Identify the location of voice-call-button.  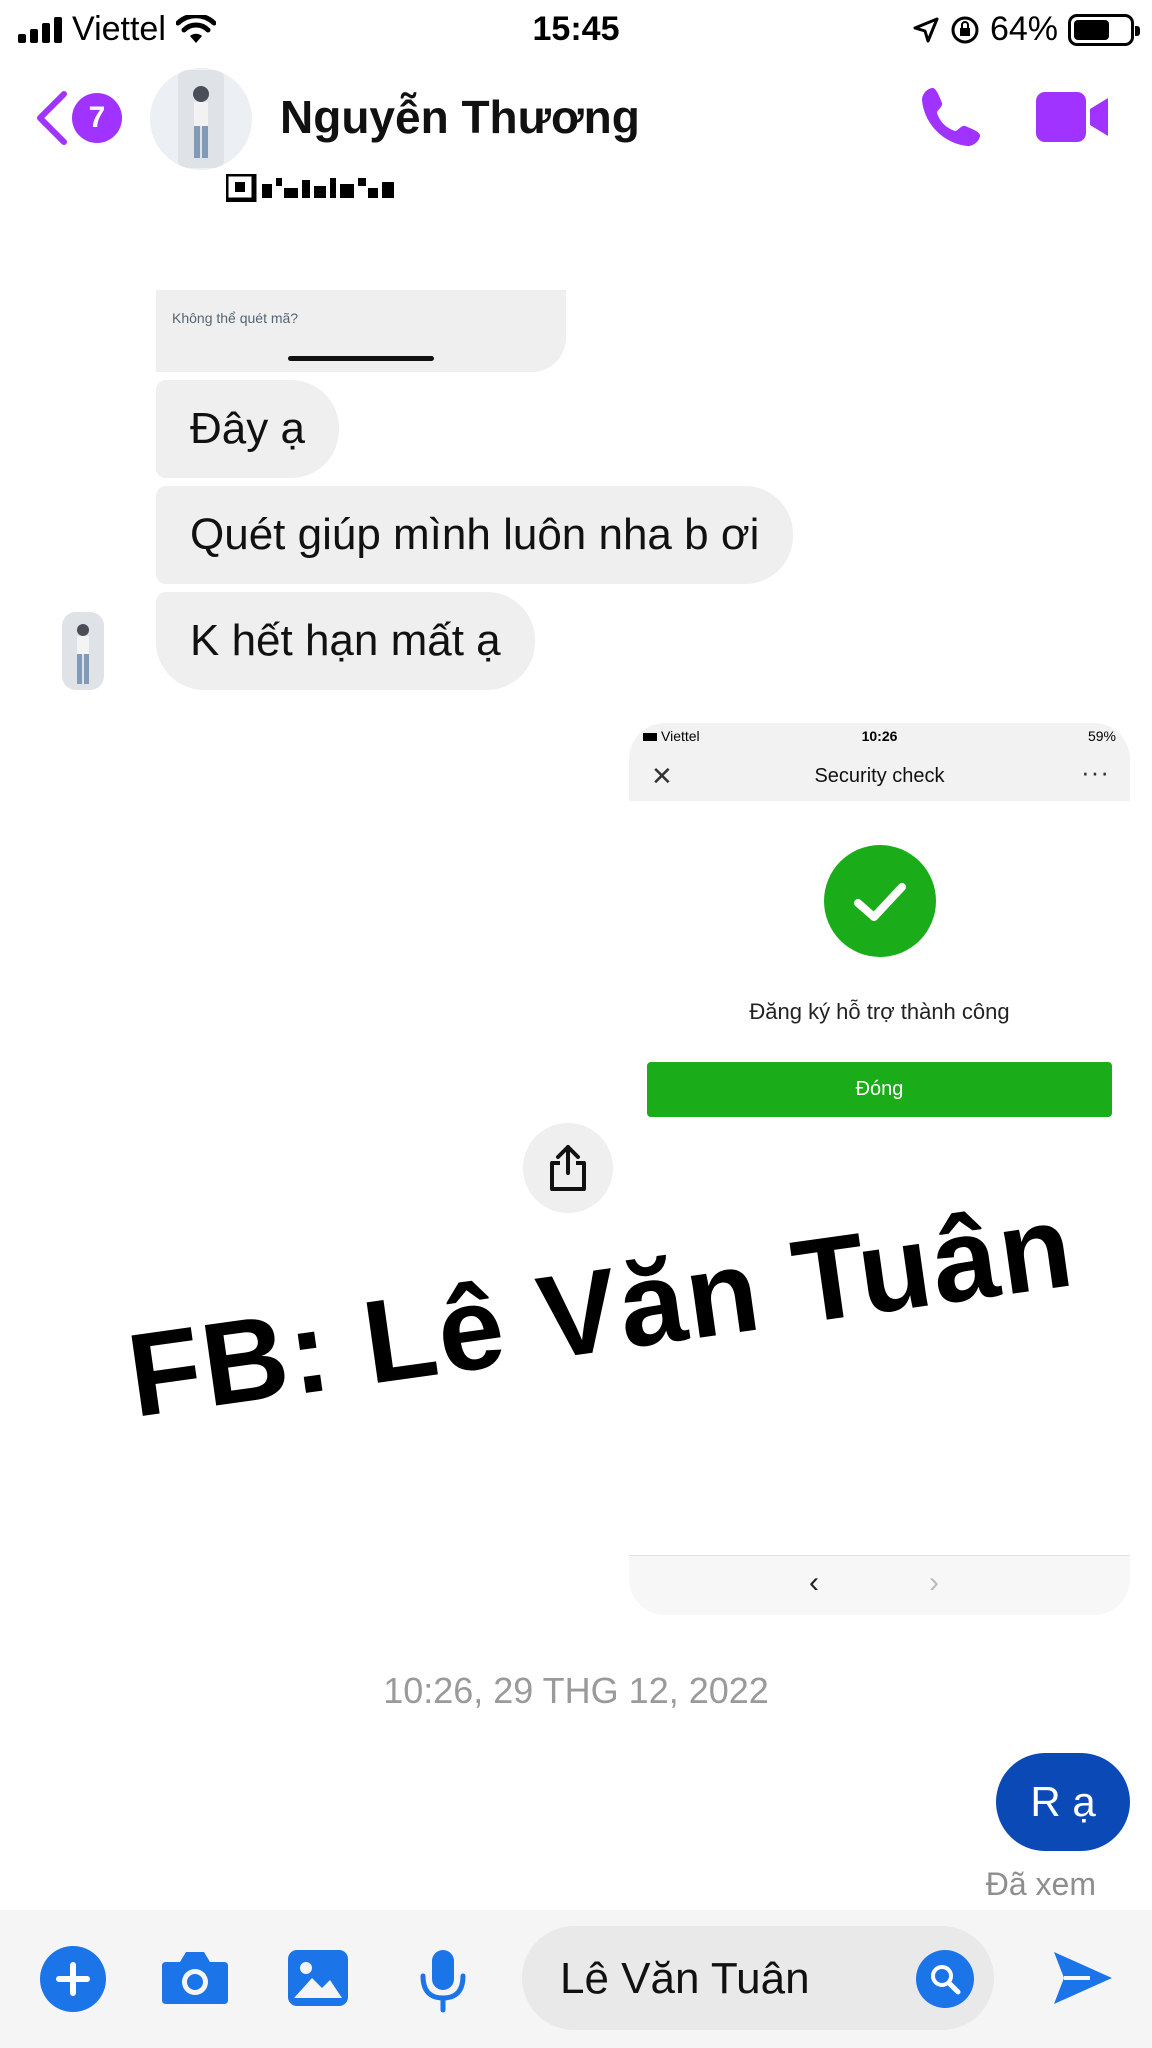
(951, 119).